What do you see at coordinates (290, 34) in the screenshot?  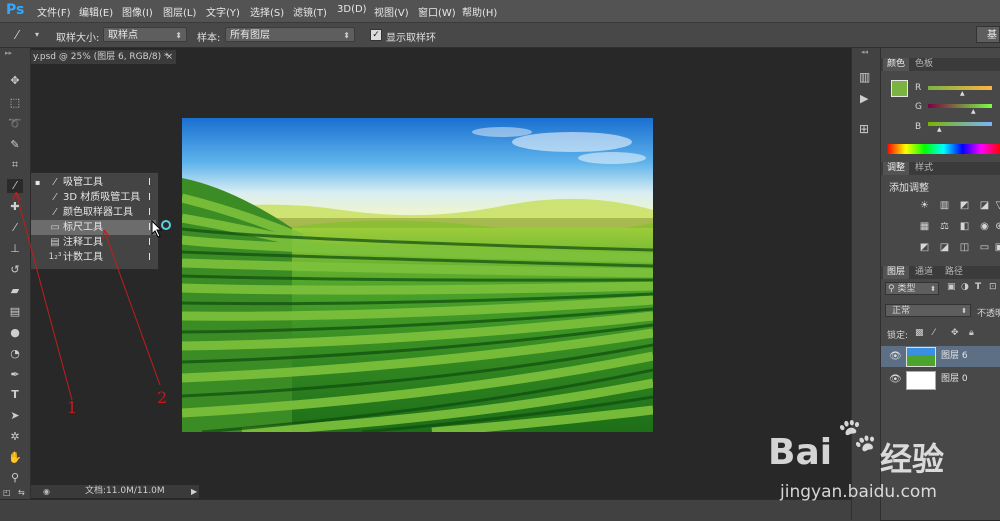 I see `sample-select: 所有图层 ⬍` at bounding box center [290, 34].